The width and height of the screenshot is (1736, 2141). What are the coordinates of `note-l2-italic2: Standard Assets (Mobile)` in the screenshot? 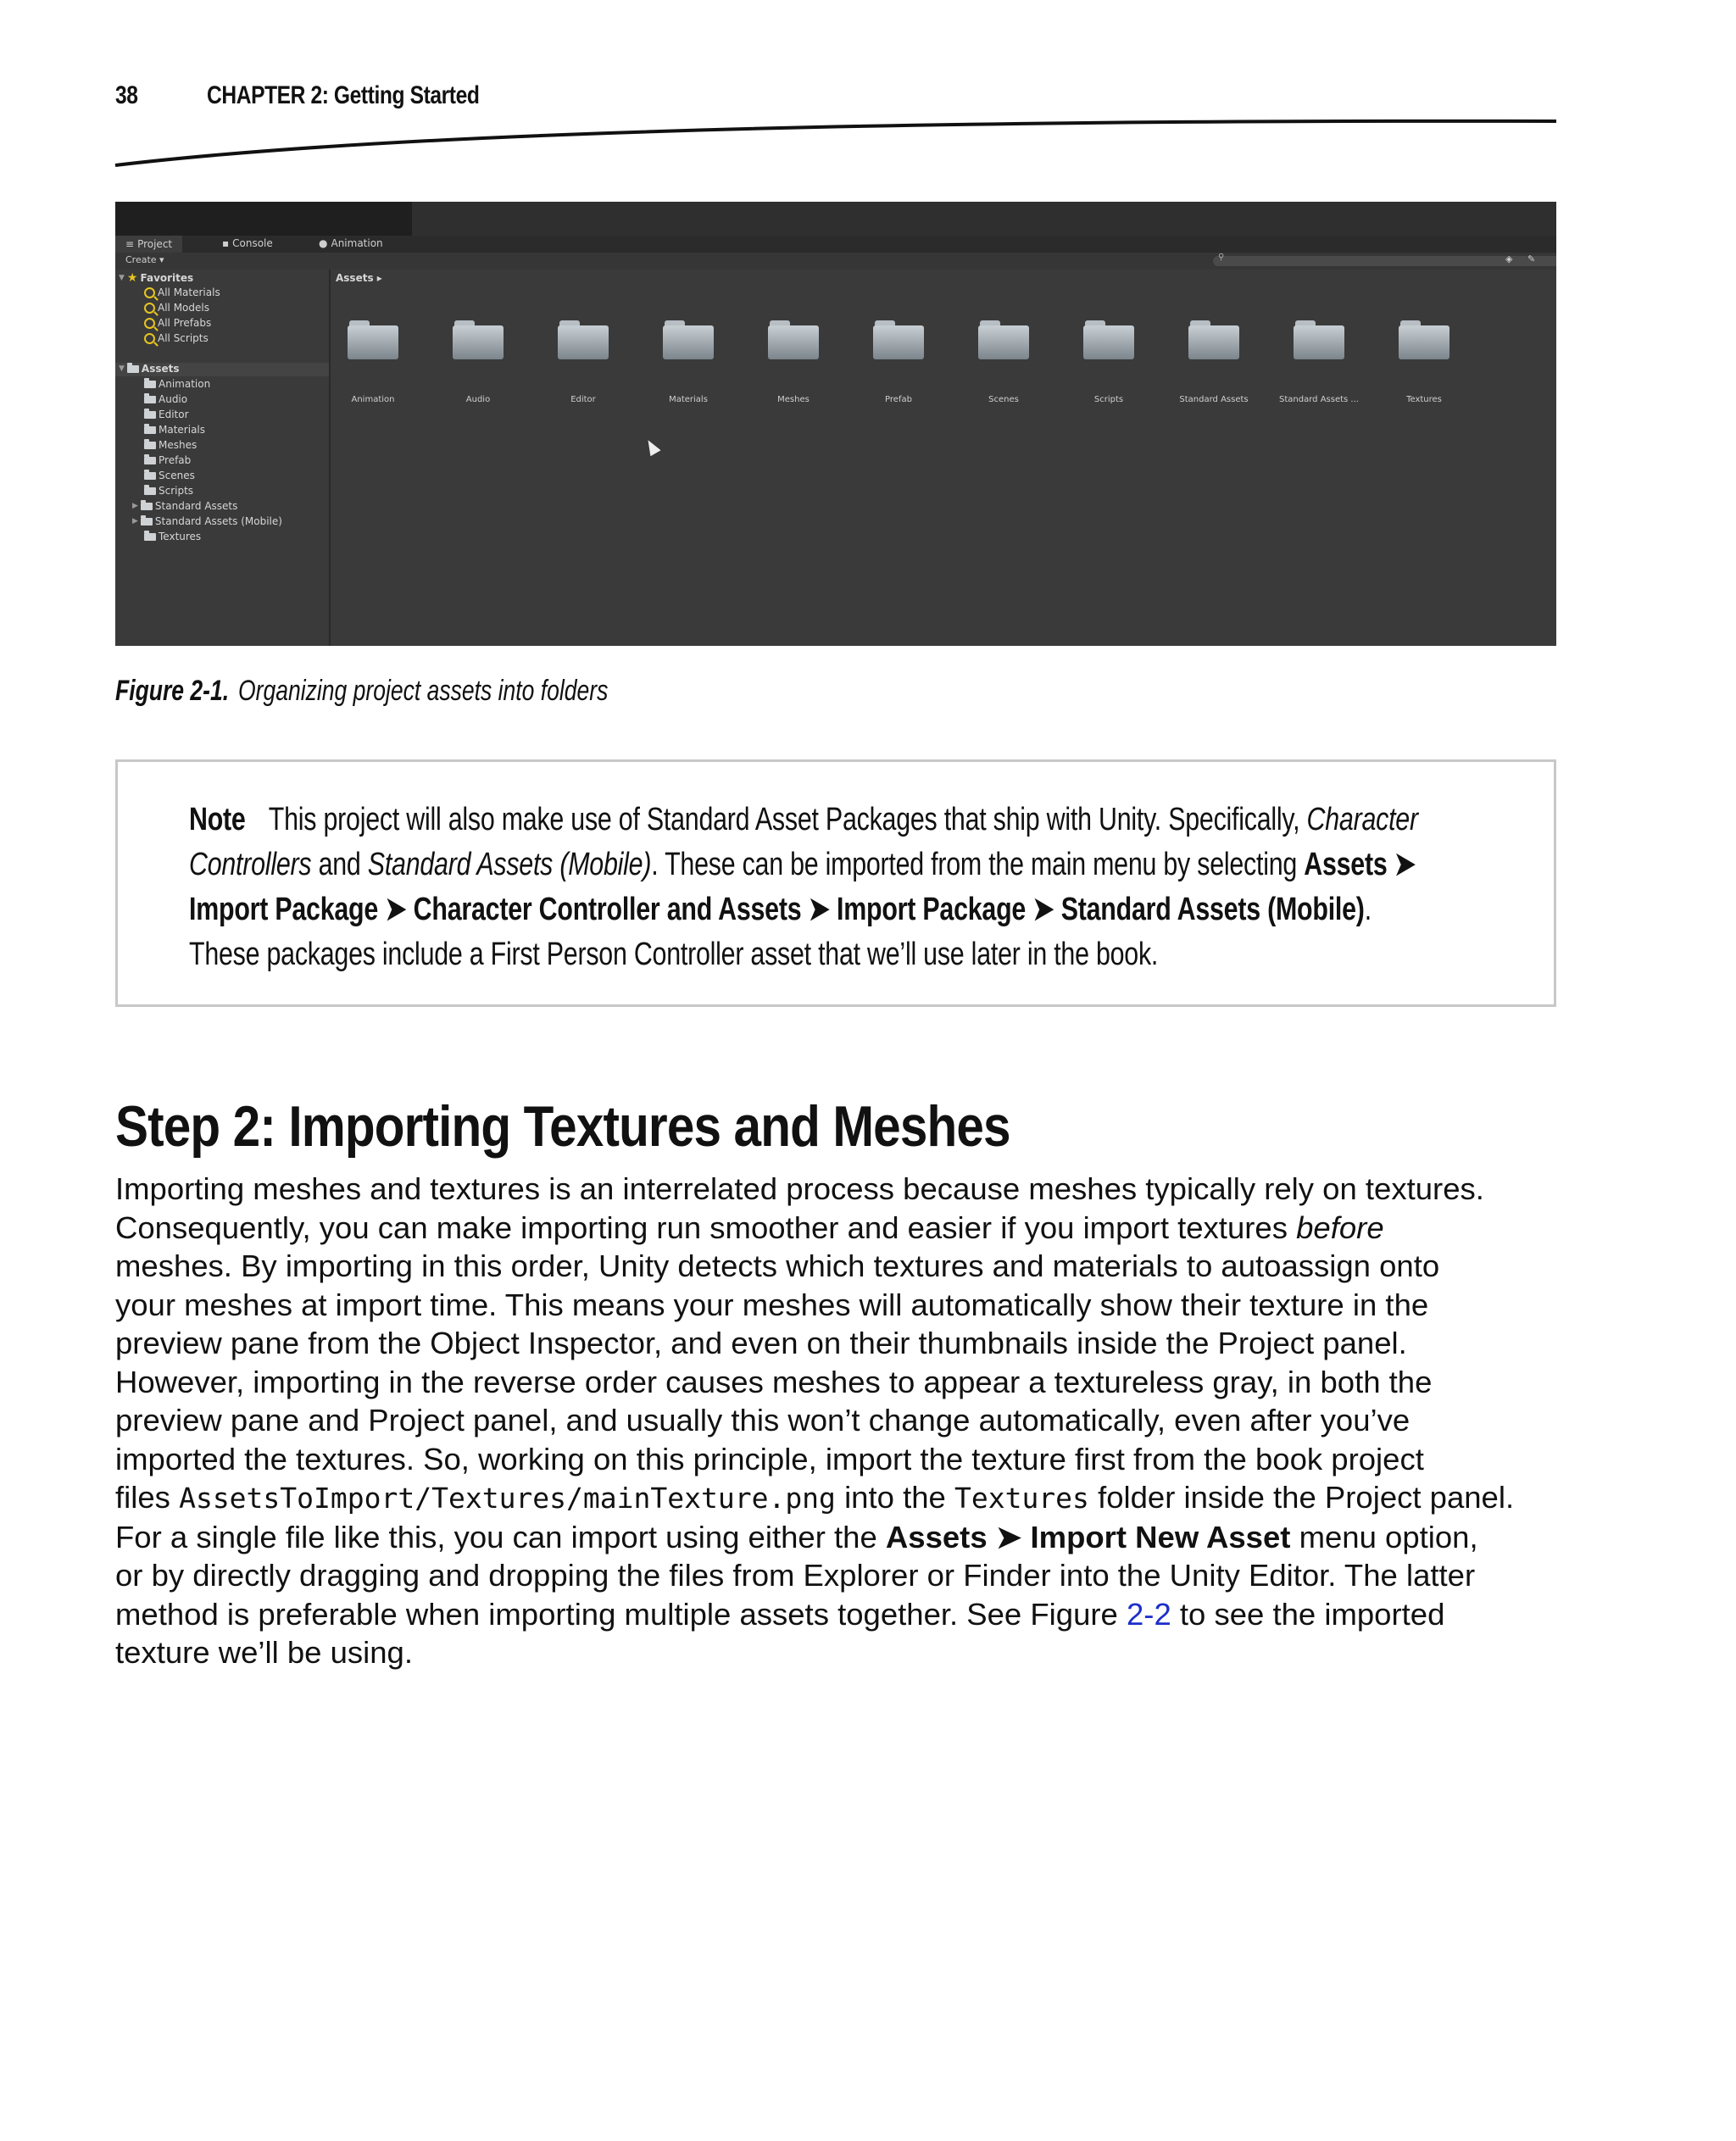 It's located at (509, 864).